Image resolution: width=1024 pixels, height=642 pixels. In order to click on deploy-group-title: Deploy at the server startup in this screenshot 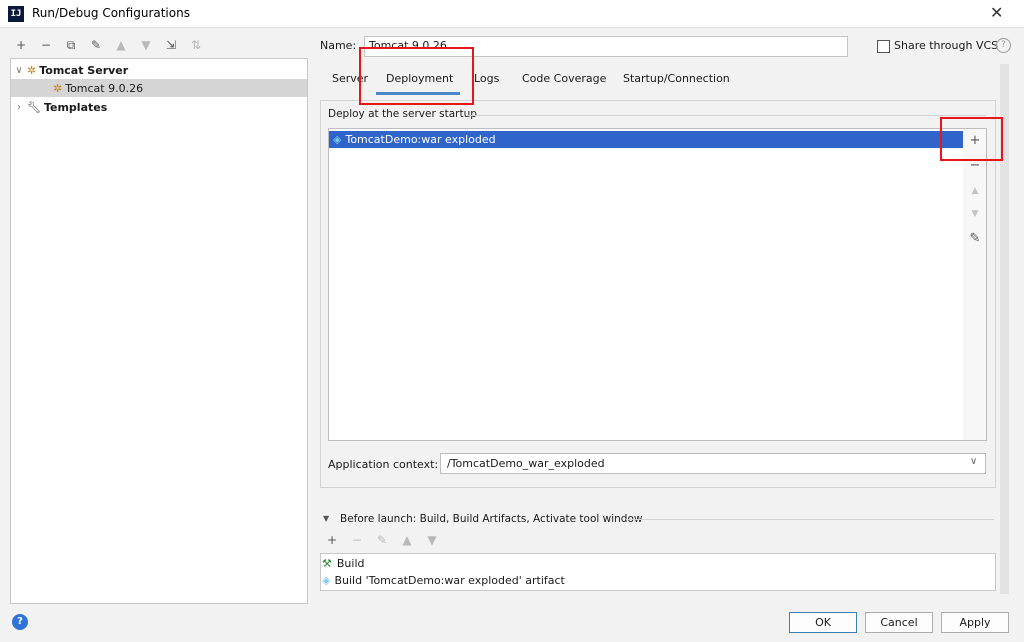, I will do `click(402, 114)`.